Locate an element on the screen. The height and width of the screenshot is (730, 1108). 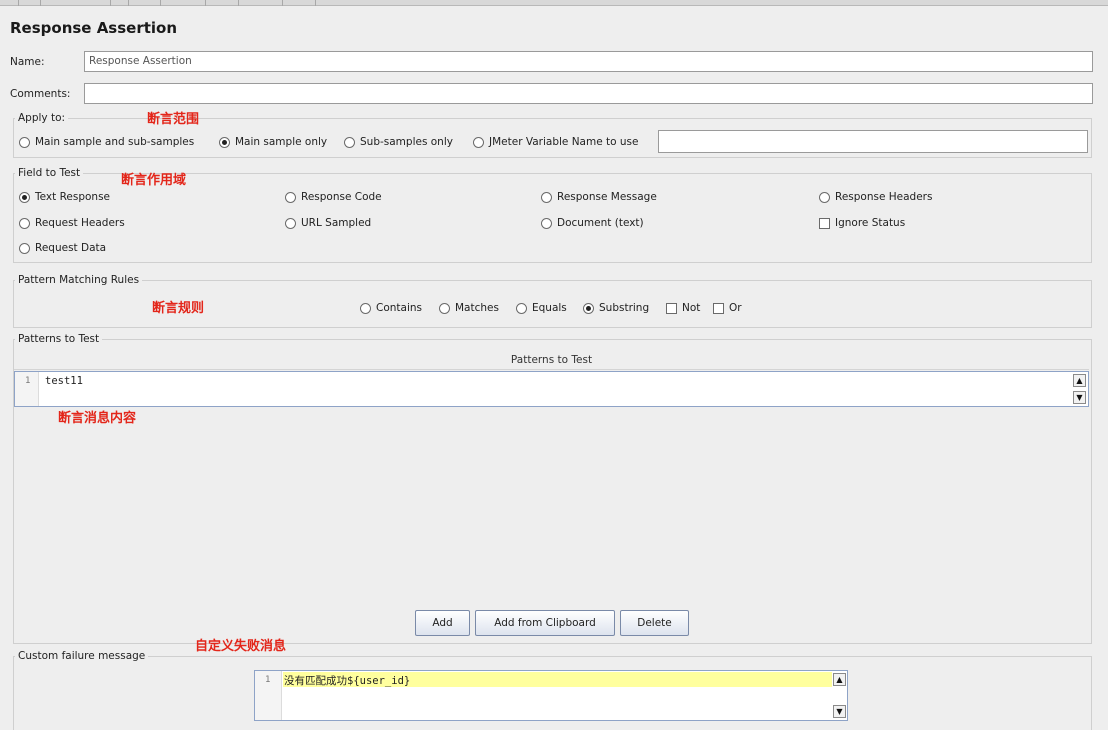
annotation-matching-rules: 断言规则 is located at coordinates (178, 308).